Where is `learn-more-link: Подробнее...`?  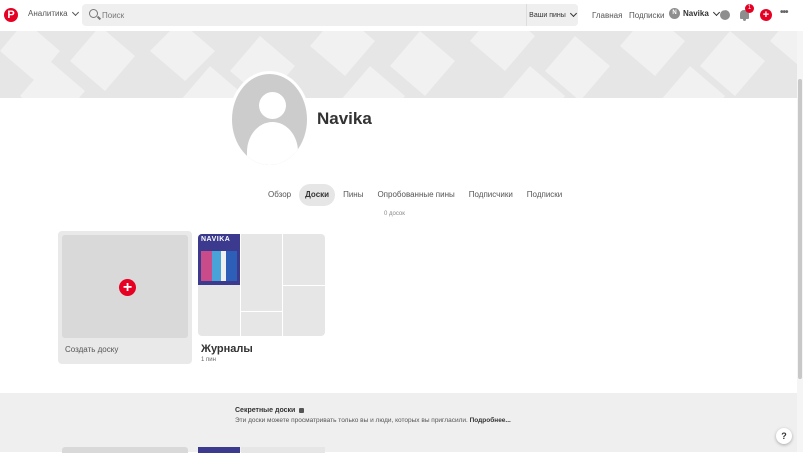 learn-more-link: Подробнее... is located at coordinates (490, 420).